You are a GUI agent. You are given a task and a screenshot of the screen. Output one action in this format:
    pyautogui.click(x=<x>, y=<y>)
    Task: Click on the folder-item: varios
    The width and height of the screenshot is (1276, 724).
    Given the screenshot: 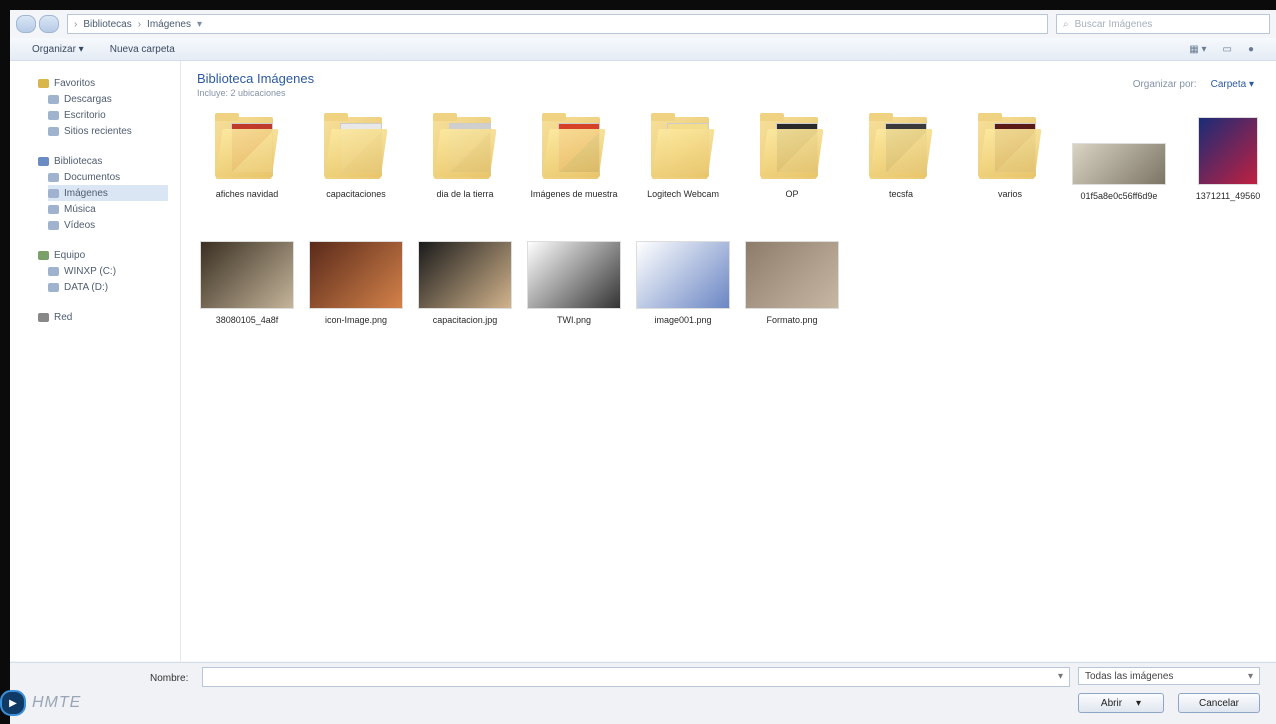 What is the action you would take?
    pyautogui.click(x=1010, y=156)
    